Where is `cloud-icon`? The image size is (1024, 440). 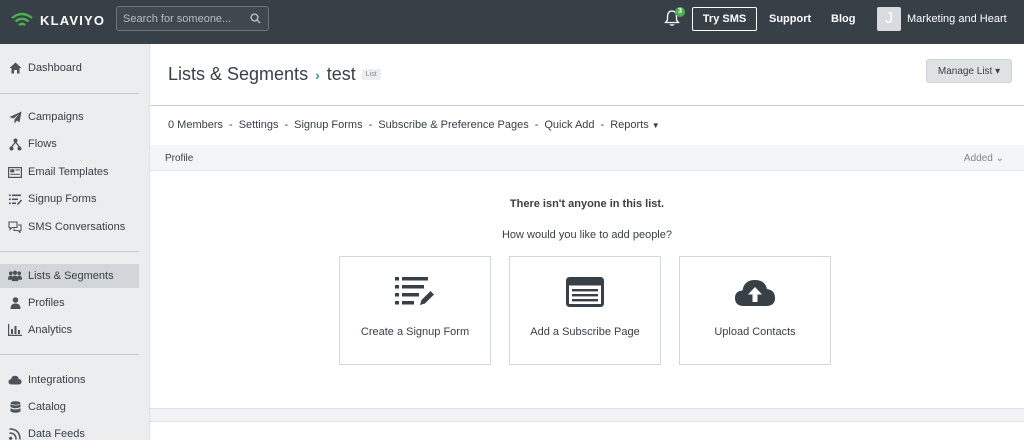 cloud-icon is located at coordinates (15, 380).